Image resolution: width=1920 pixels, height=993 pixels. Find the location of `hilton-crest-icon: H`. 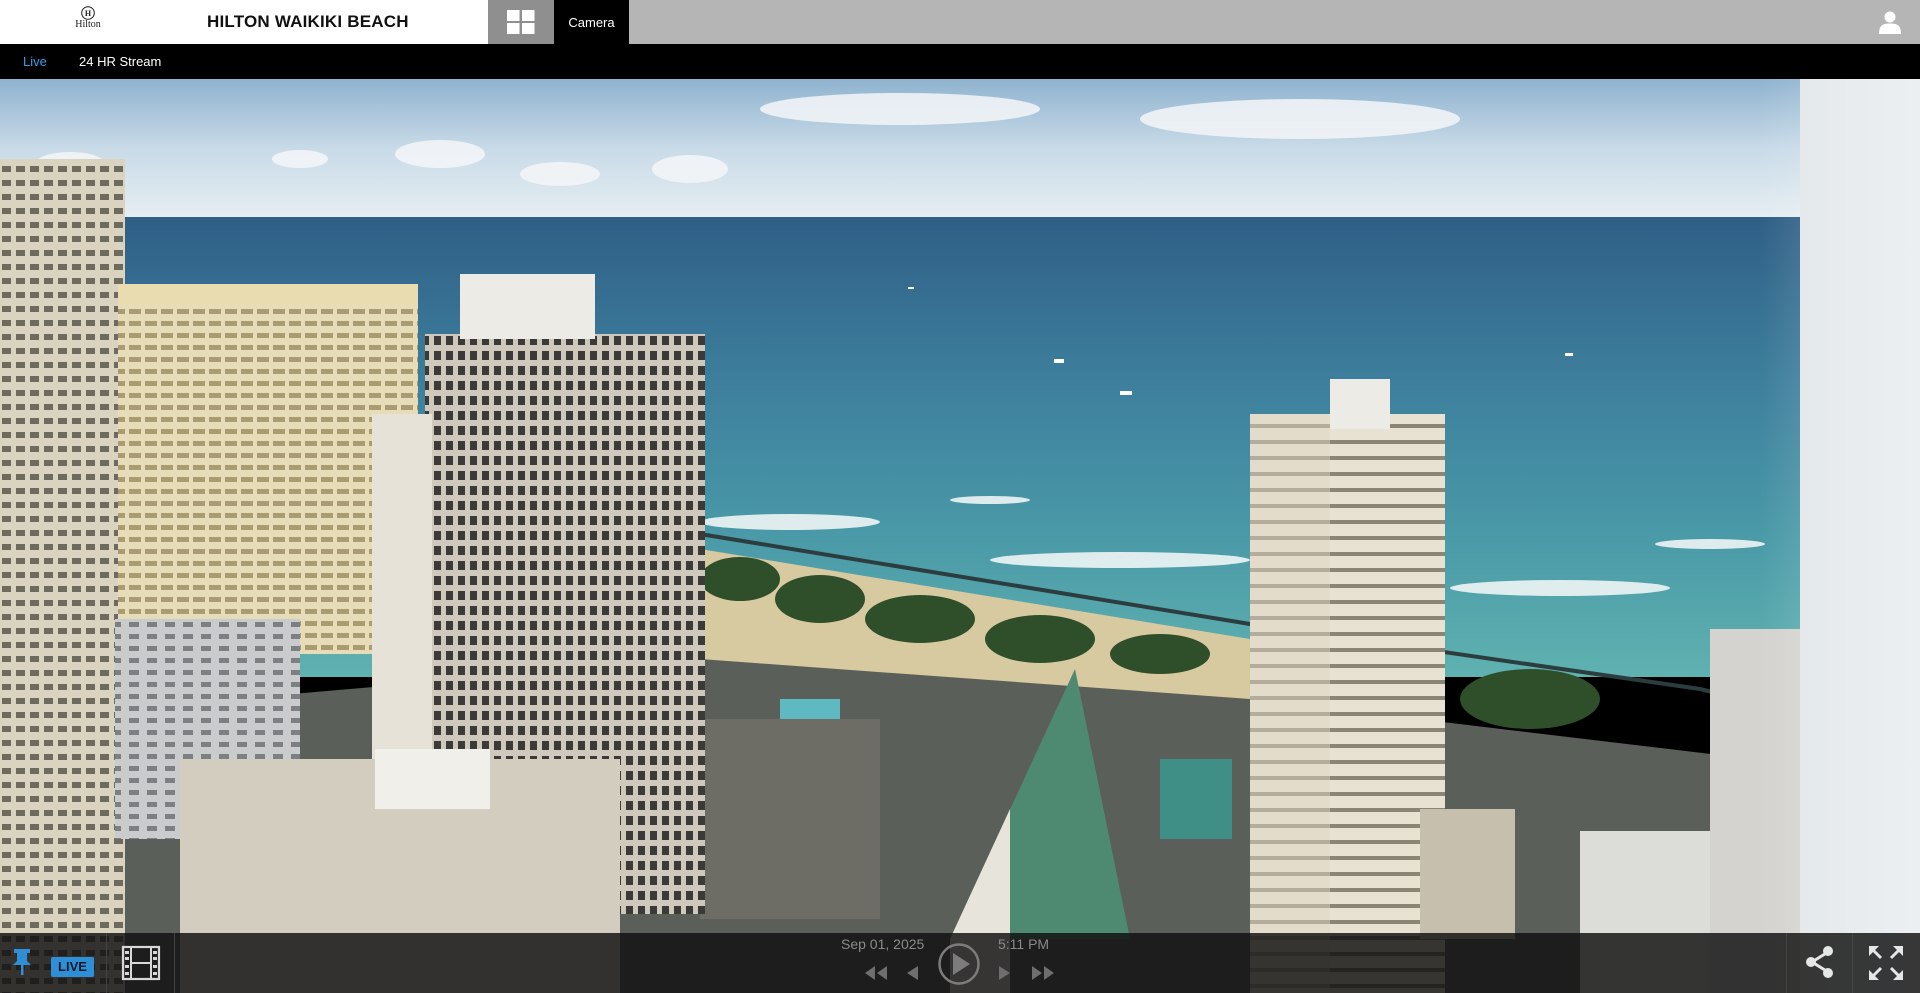

hilton-crest-icon: H is located at coordinates (88, 13).